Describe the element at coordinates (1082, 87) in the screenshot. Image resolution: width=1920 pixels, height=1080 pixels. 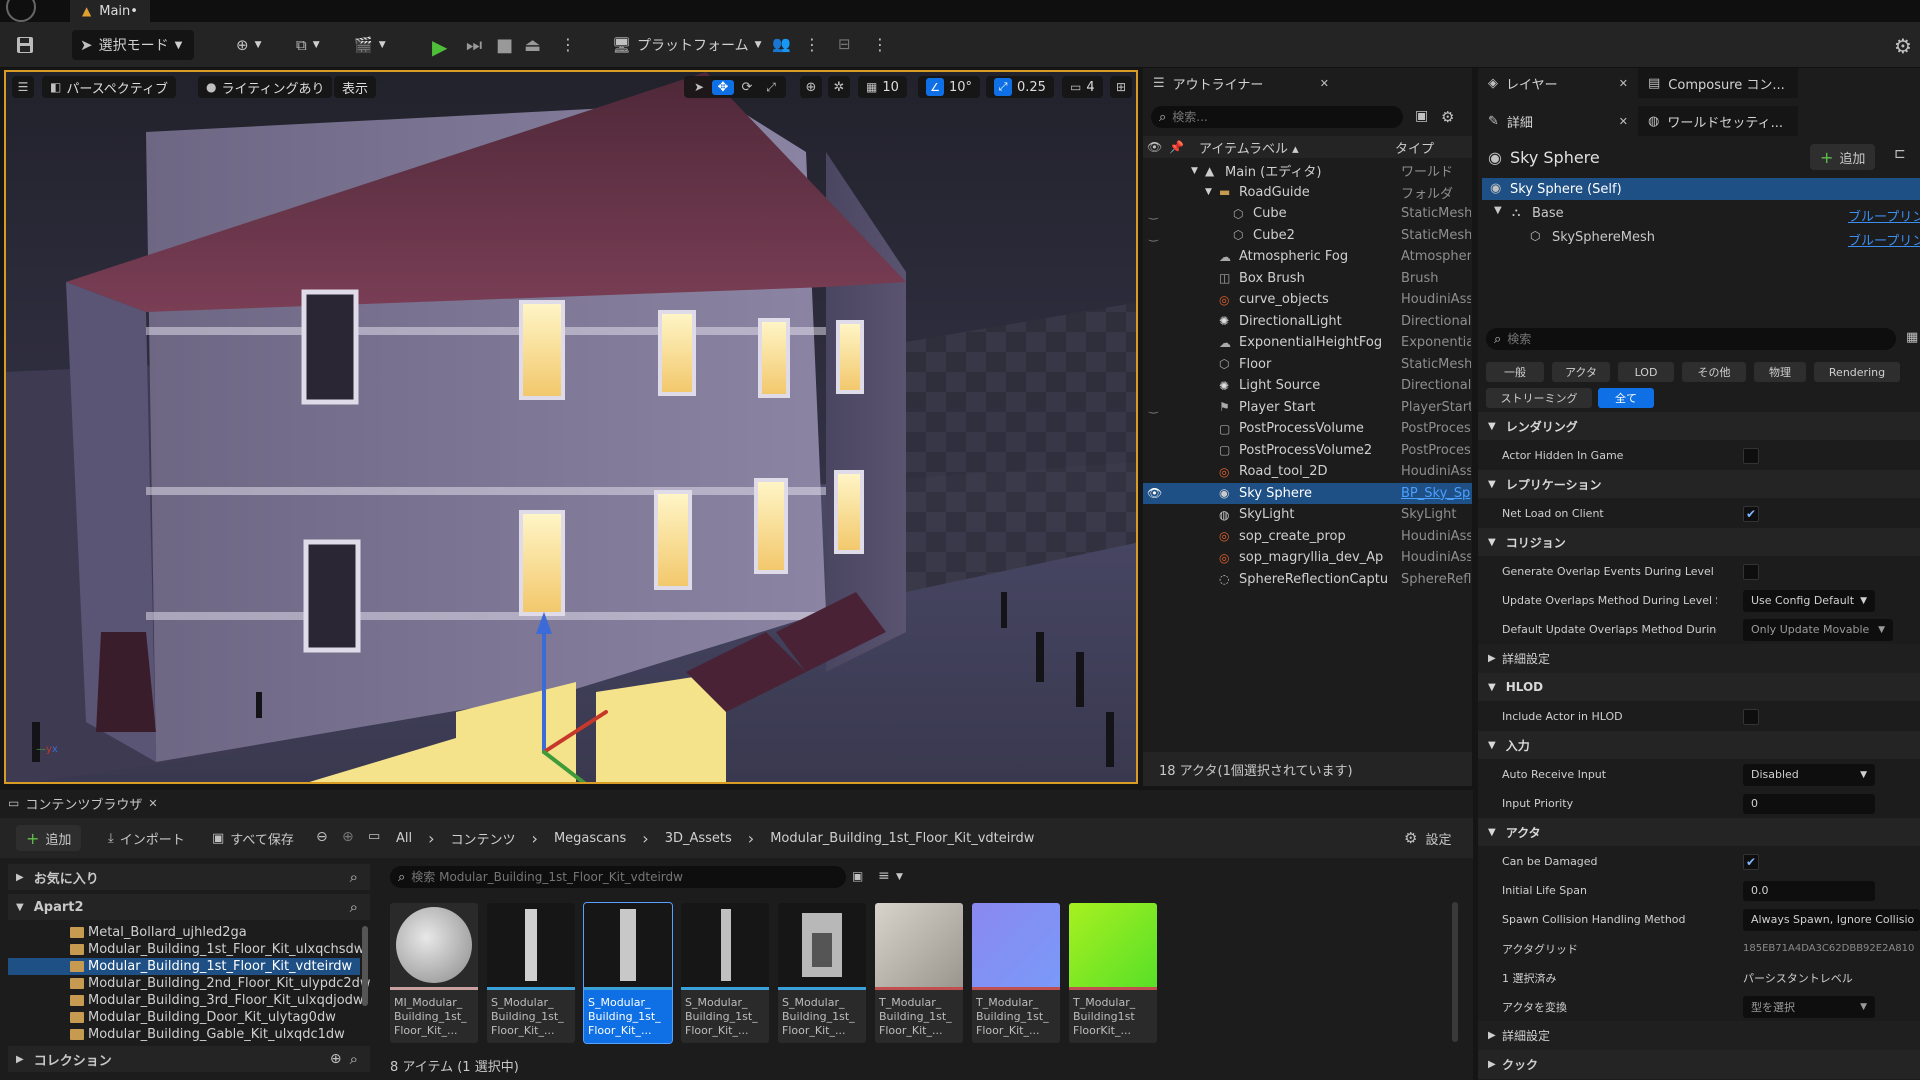
I see `camera-speed-button: ▭ 4` at that location.